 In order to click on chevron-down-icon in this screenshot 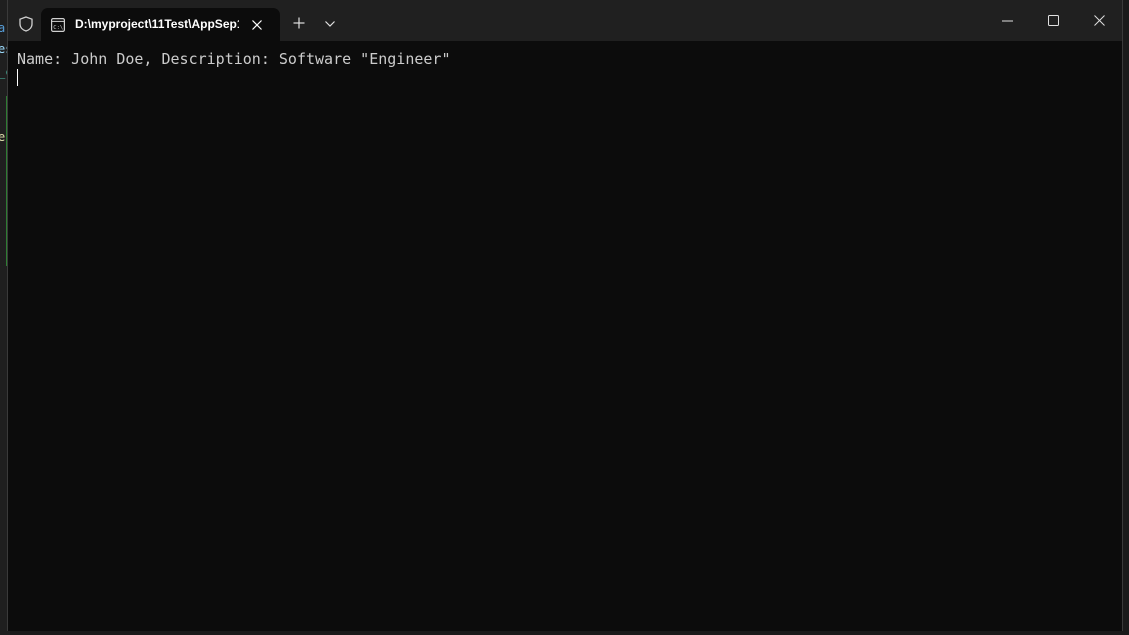, I will do `click(330, 24)`.